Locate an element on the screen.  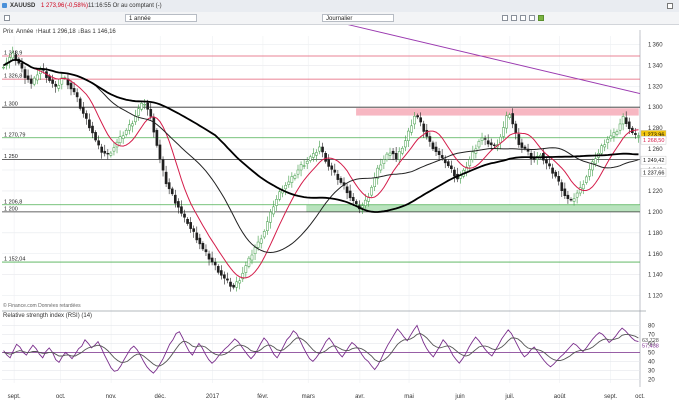
rsi-value-label: 57,438 is located at coordinates (650, 347).